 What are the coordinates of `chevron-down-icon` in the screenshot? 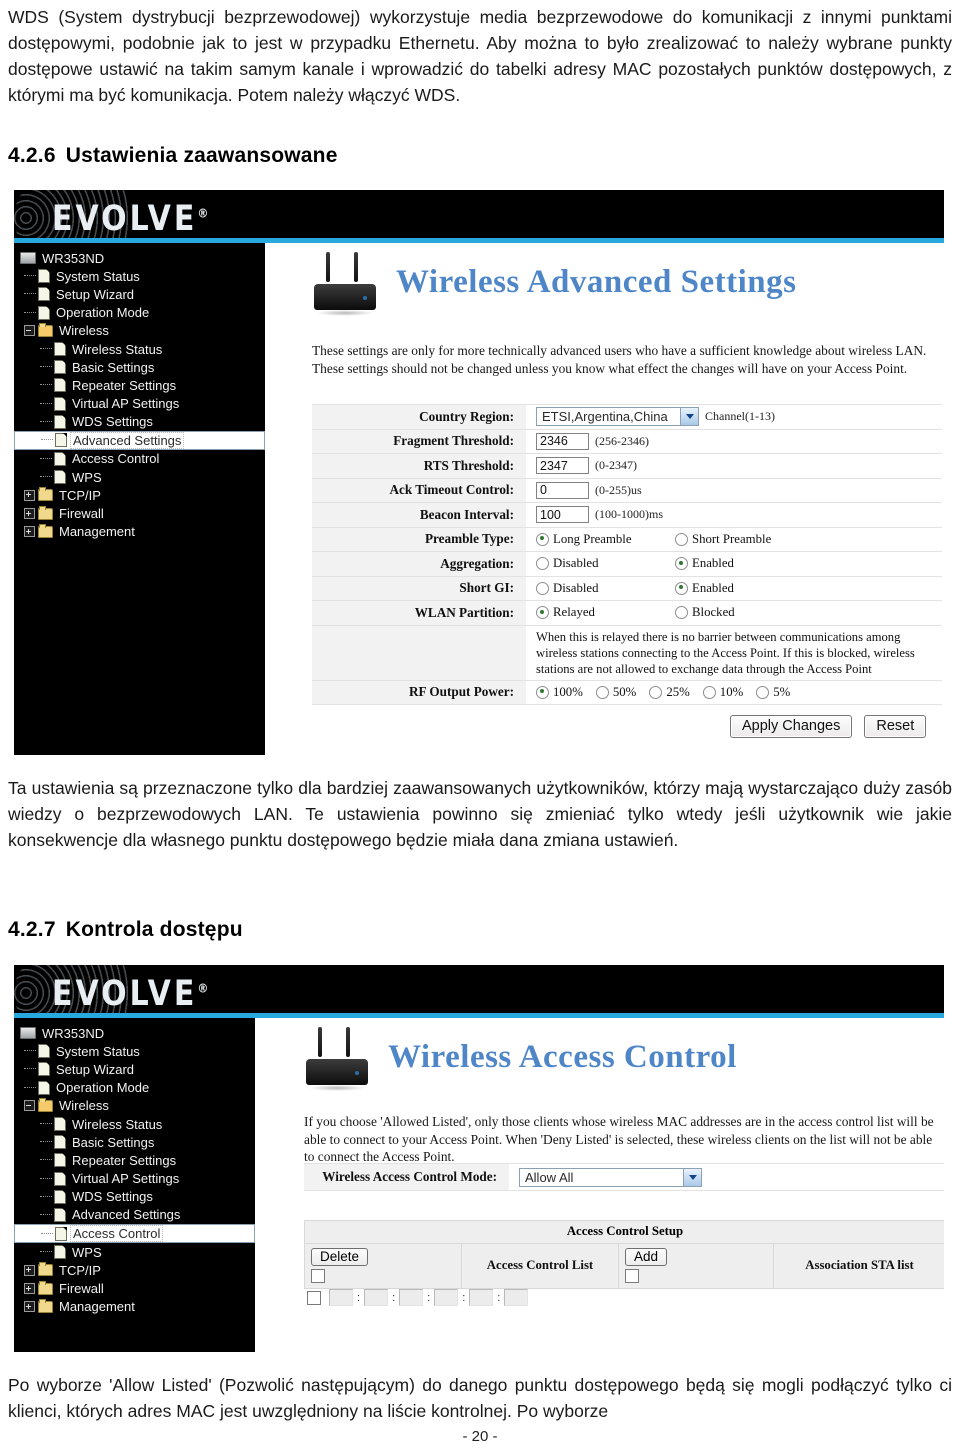 It's located at (689, 417).